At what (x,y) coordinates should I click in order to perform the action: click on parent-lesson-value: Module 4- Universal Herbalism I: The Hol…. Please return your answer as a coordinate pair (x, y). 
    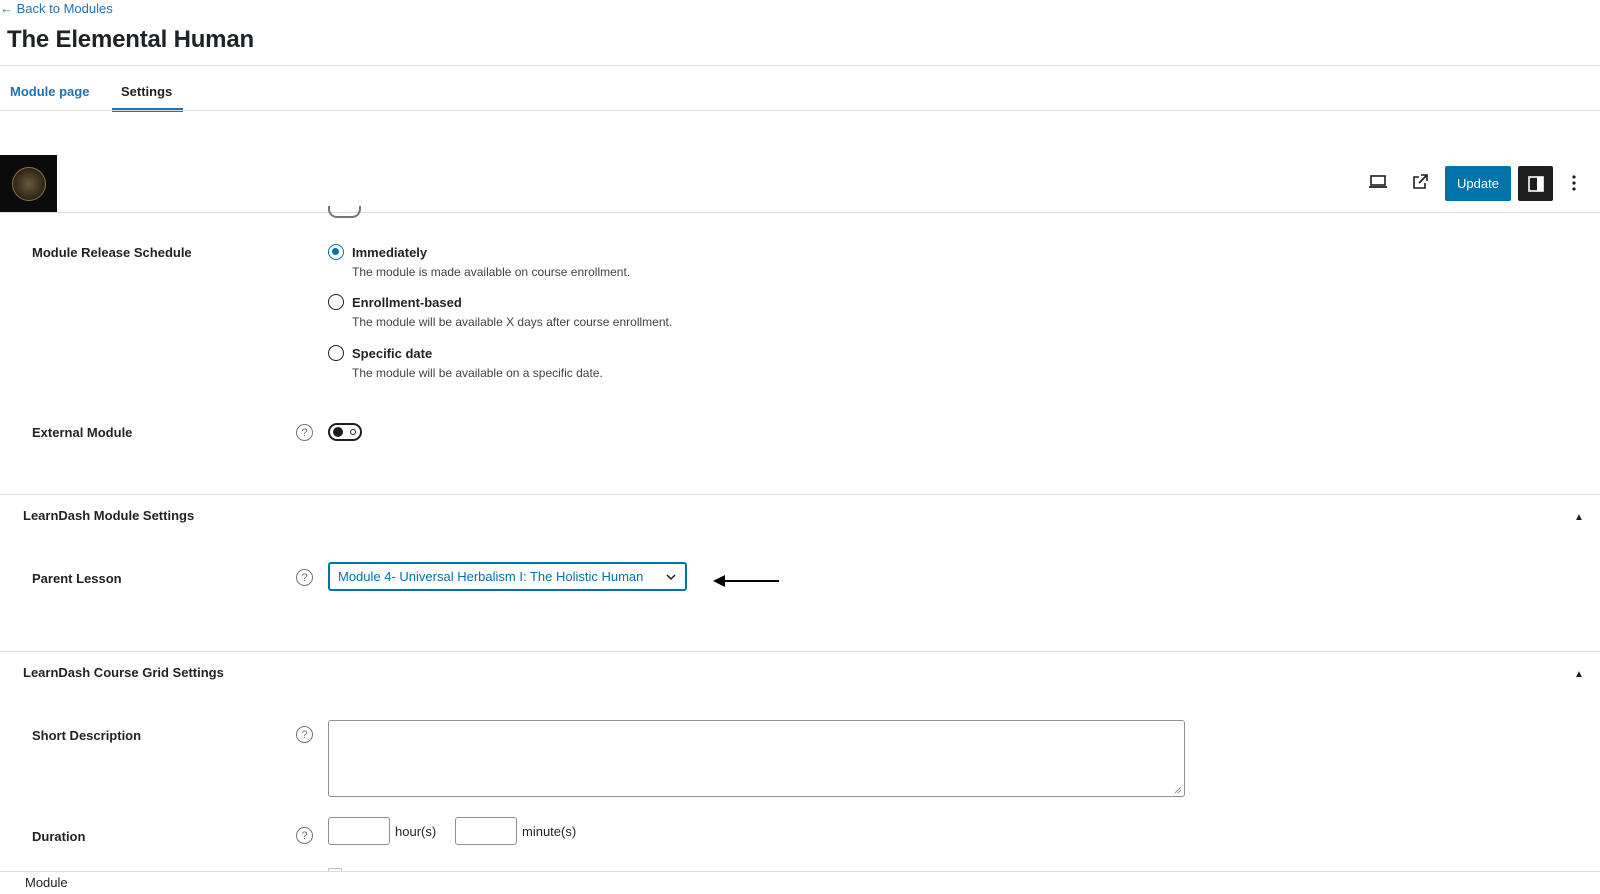
    Looking at the image, I should click on (491, 576).